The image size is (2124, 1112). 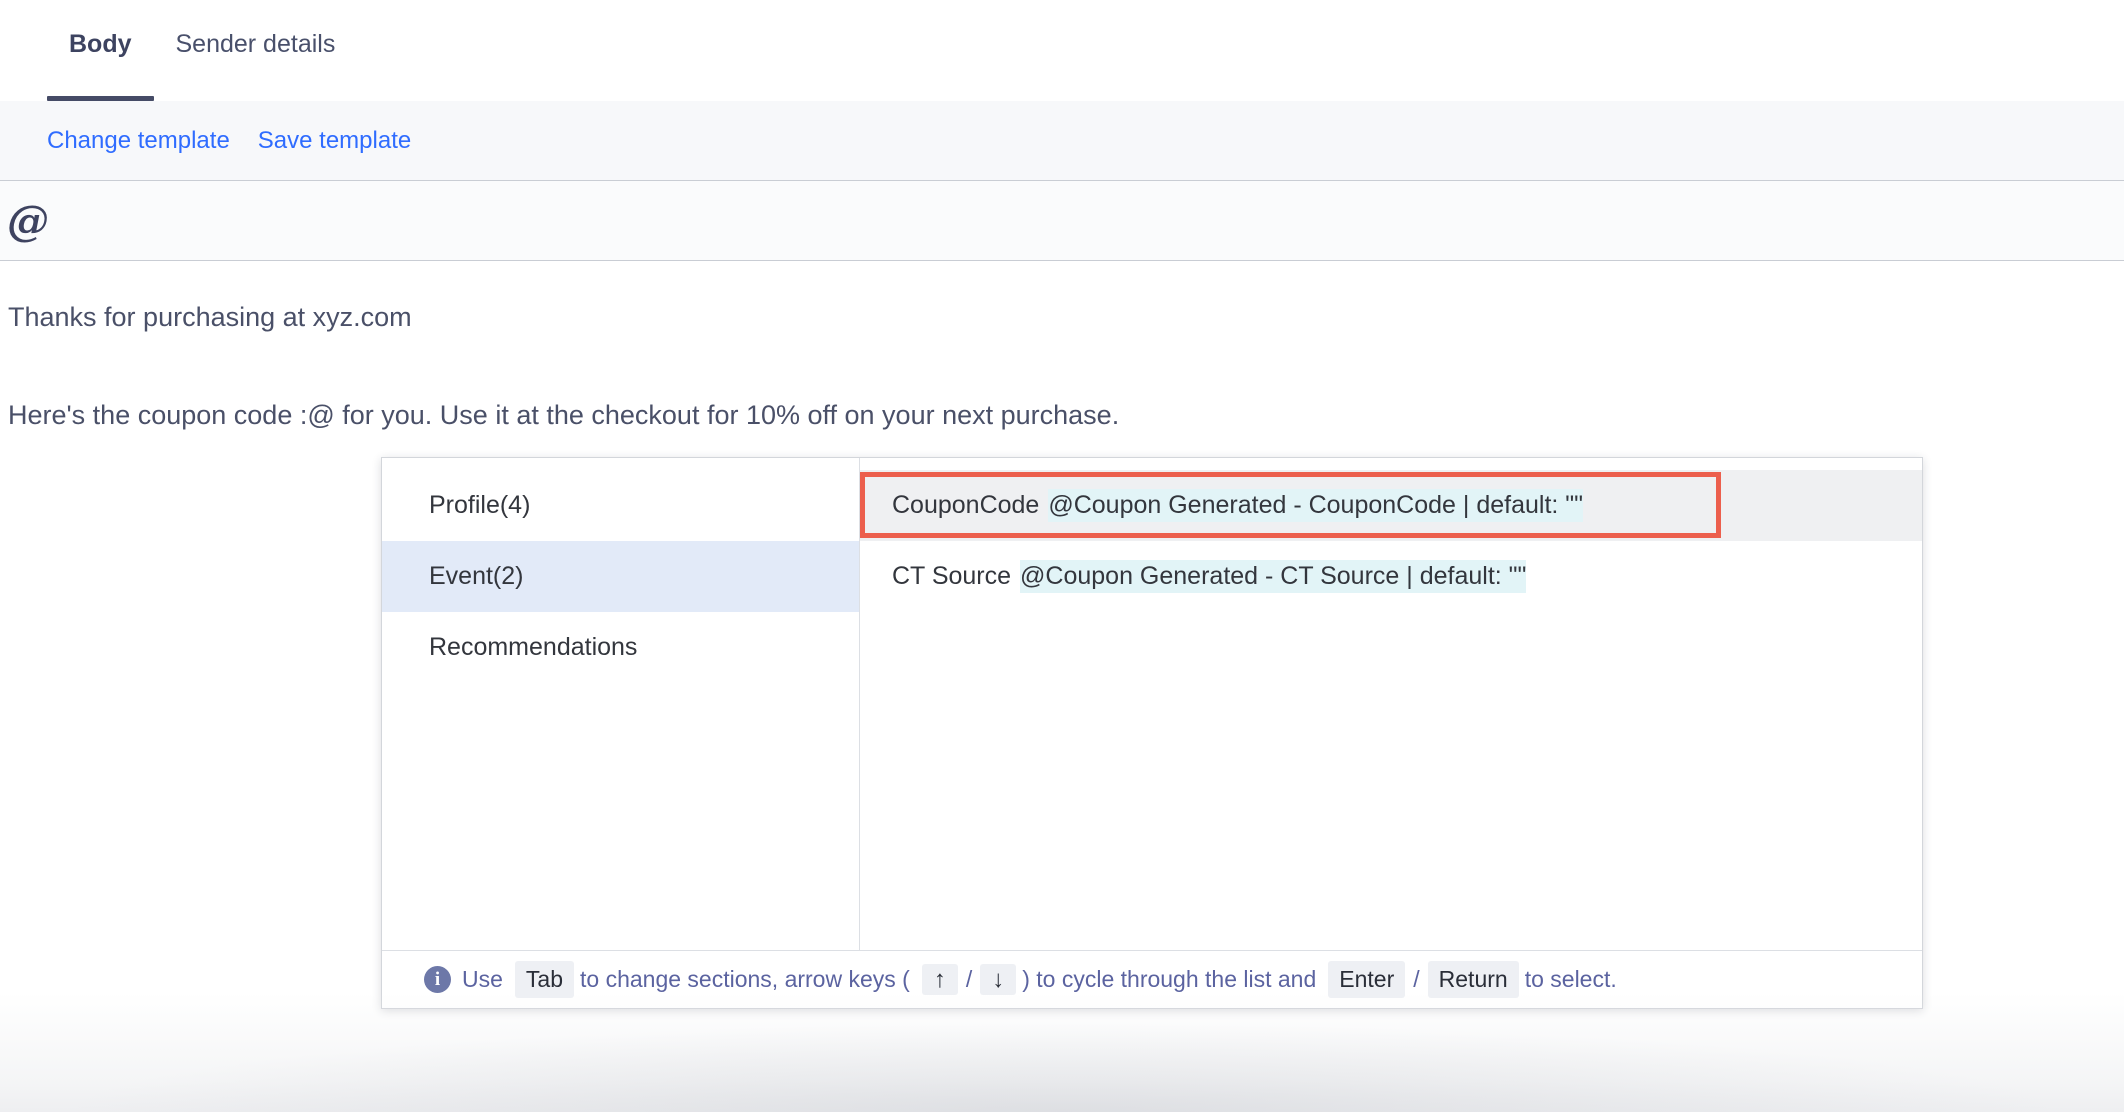 I want to click on keycap-enter: Enter, so click(x=1367, y=979).